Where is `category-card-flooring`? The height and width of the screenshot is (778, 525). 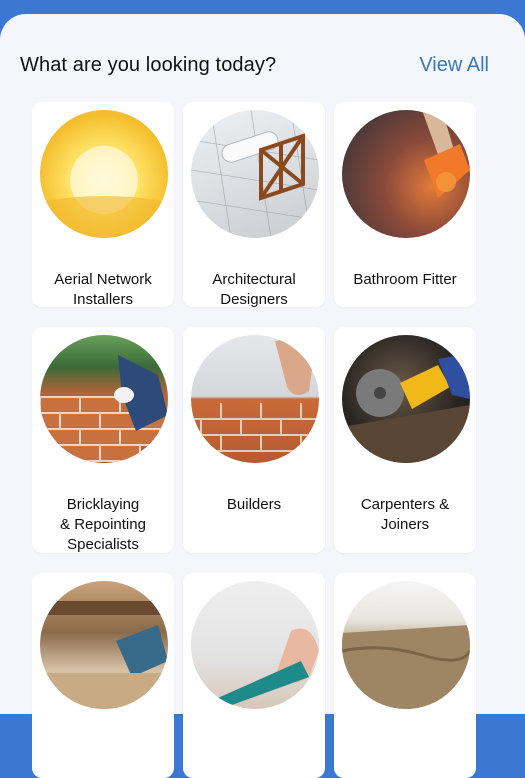 category-card-flooring is located at coordinates (254, 675).